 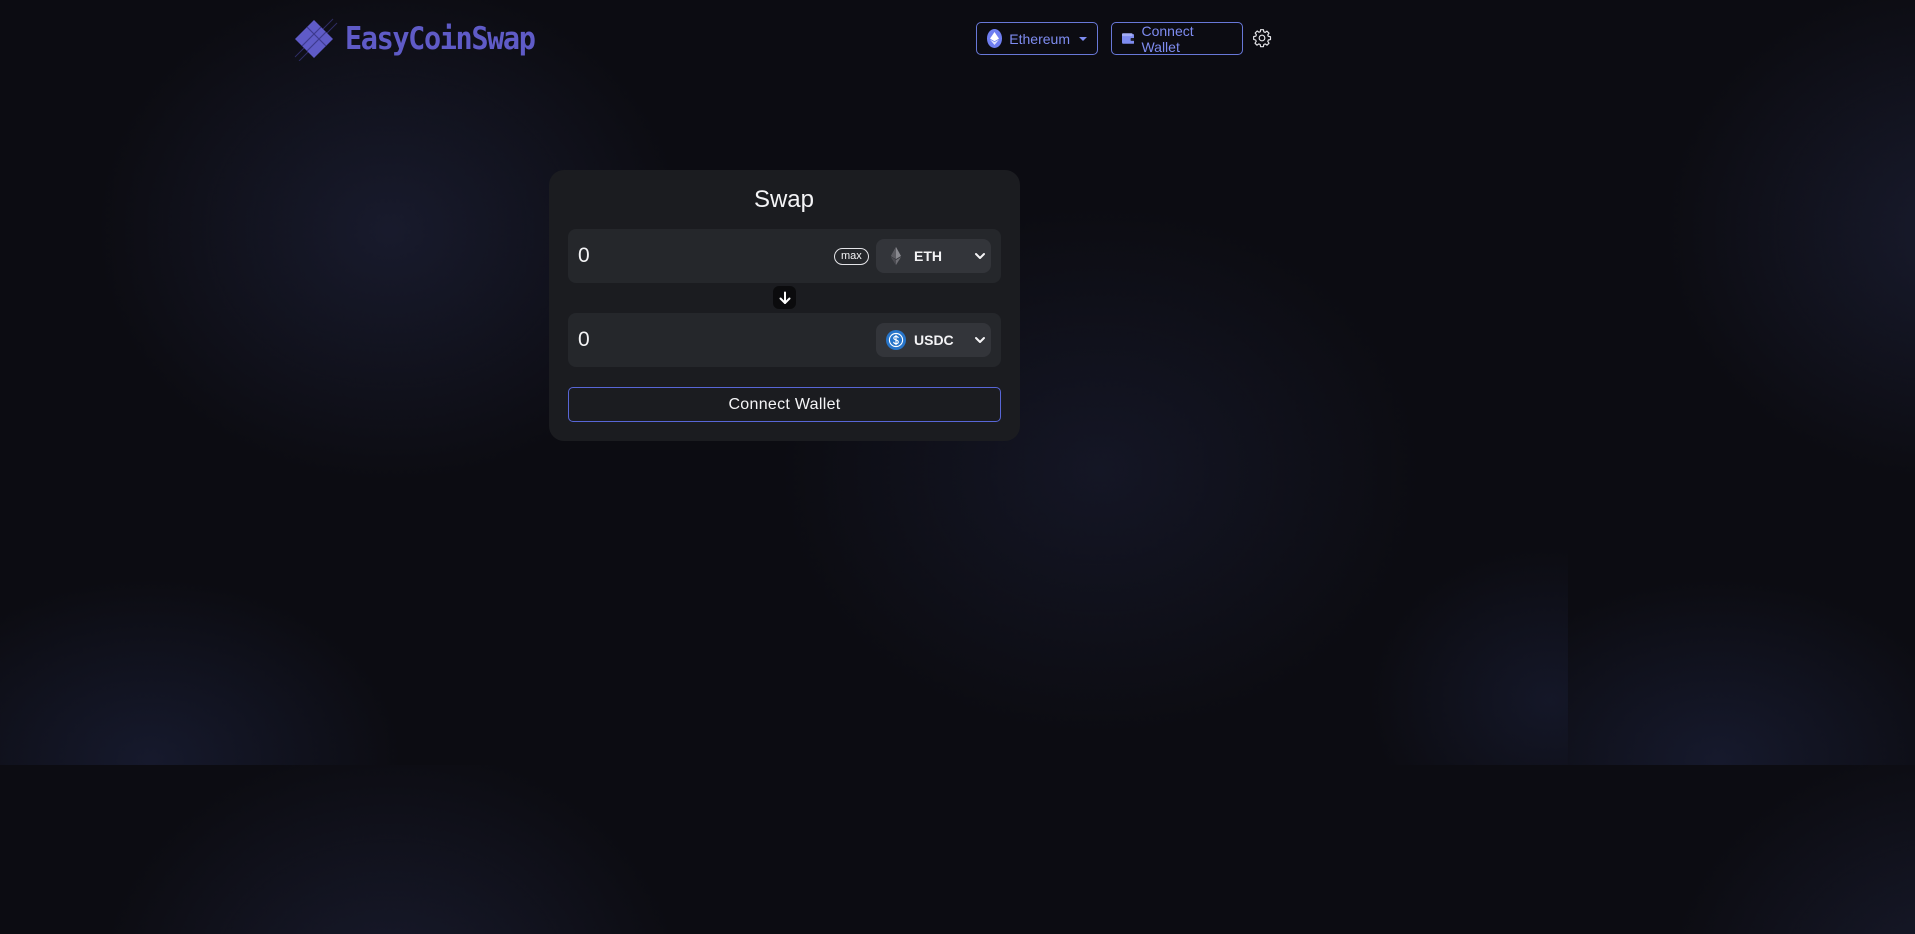 I want to click on arrow-down-icon, so click(x=784, y=297).